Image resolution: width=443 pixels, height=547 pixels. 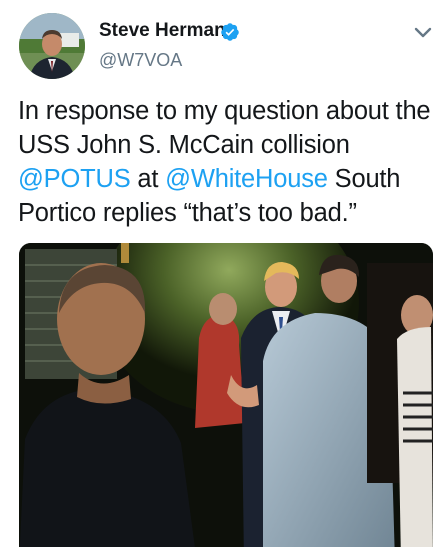 I want to click on mention-link-whitehouse: @WhiteHouse, so click(x=246, y=179).